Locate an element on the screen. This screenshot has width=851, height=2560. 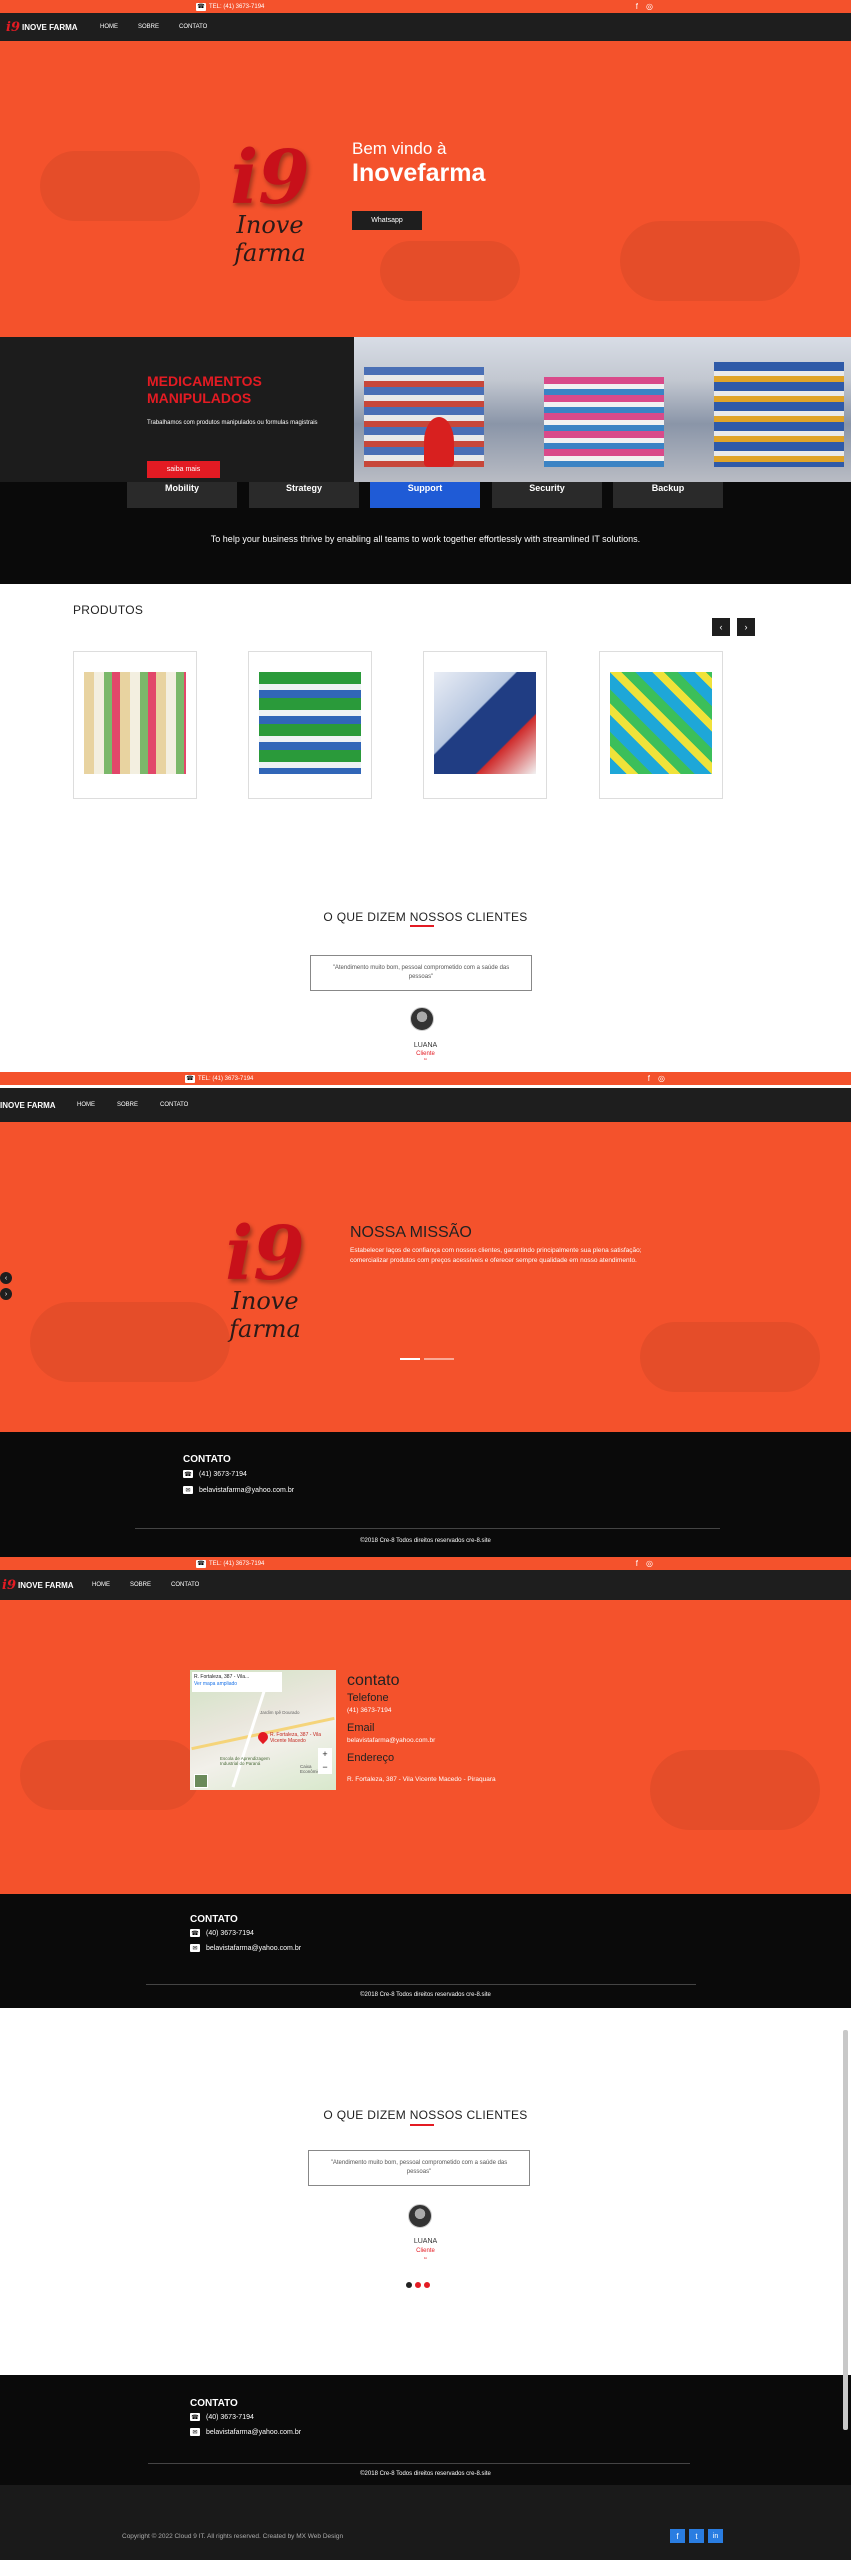
scrollbar is located at coordinates (845, 2230).